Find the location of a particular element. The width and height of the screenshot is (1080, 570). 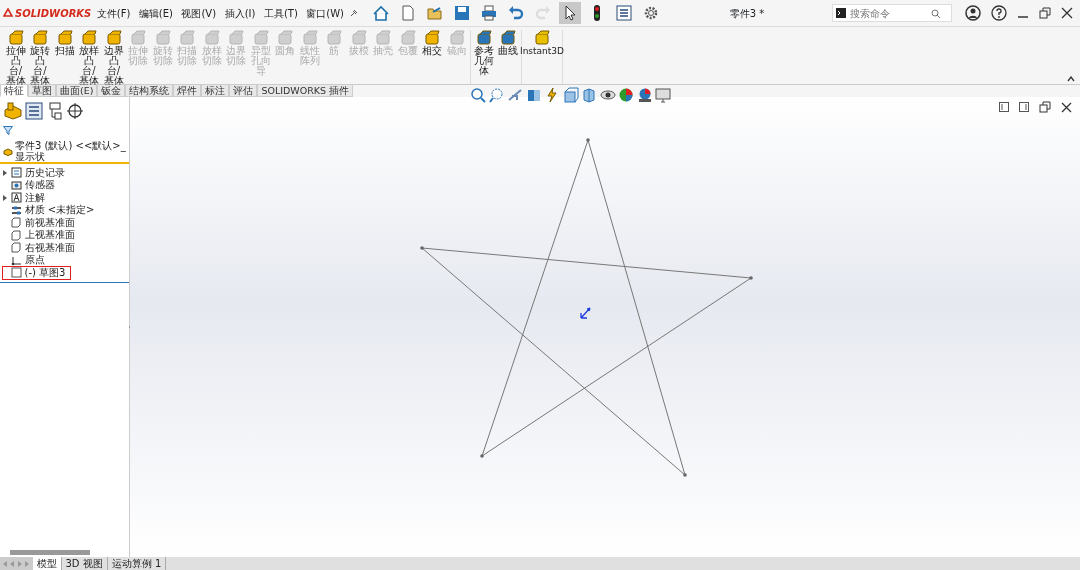

ribbon-button: 旋转凸台/基体 is located at coordinates (40, 56).